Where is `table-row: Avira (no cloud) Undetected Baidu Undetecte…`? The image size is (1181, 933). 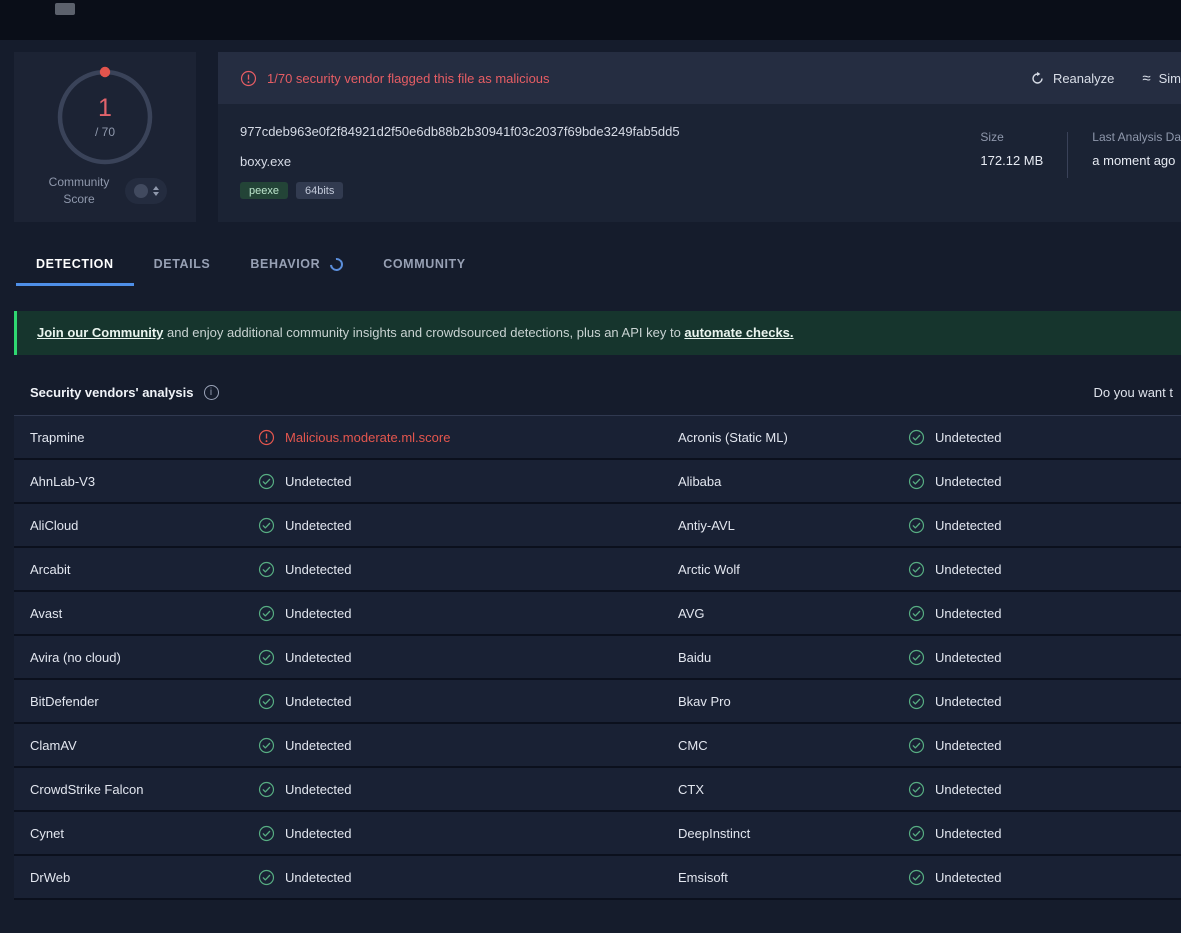 table-row: Avira (no cloud) Undetected Baidu Undetecte… is located at coordinates (597, 658).